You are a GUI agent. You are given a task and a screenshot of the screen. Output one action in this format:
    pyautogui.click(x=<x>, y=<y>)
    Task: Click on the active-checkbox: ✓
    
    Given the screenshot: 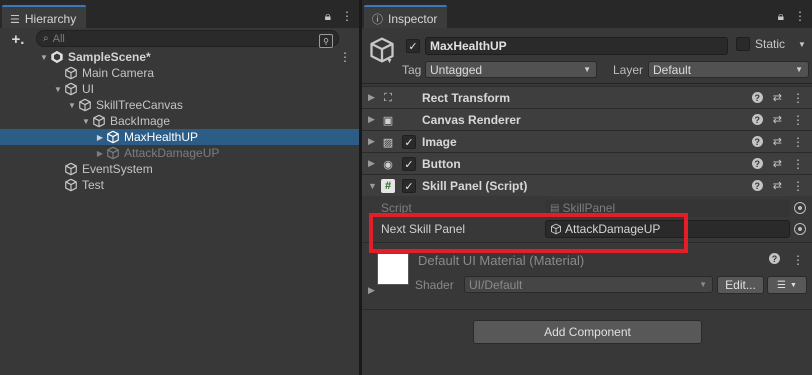 What is the action you would take?
    pyautogui.click(x=413, y=46)
    